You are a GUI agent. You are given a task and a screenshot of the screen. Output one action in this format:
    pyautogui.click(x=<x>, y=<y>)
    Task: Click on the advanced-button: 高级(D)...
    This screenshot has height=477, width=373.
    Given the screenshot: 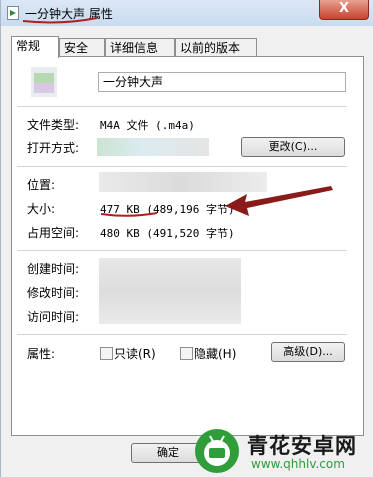 What is the action you would take?
    pyautogui.click(x=308, y=352)
    